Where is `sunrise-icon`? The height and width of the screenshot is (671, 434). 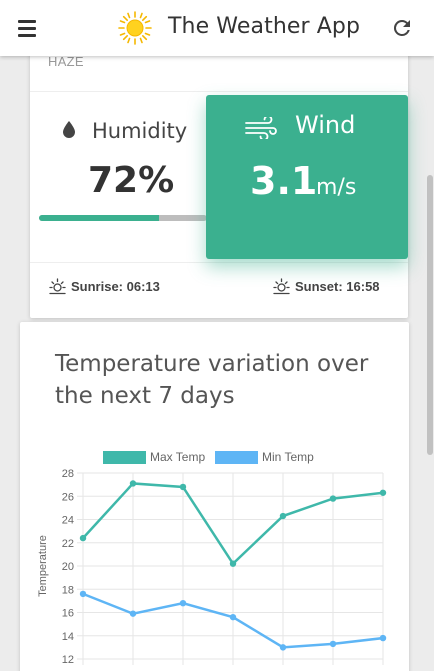
sunrise-icon is located at coordinates (57, 286).